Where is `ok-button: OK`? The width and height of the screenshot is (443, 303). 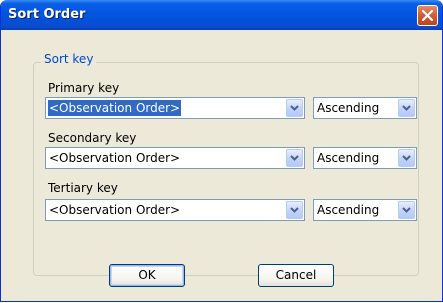 ok-button: OK is located at coordinates (147, 275).